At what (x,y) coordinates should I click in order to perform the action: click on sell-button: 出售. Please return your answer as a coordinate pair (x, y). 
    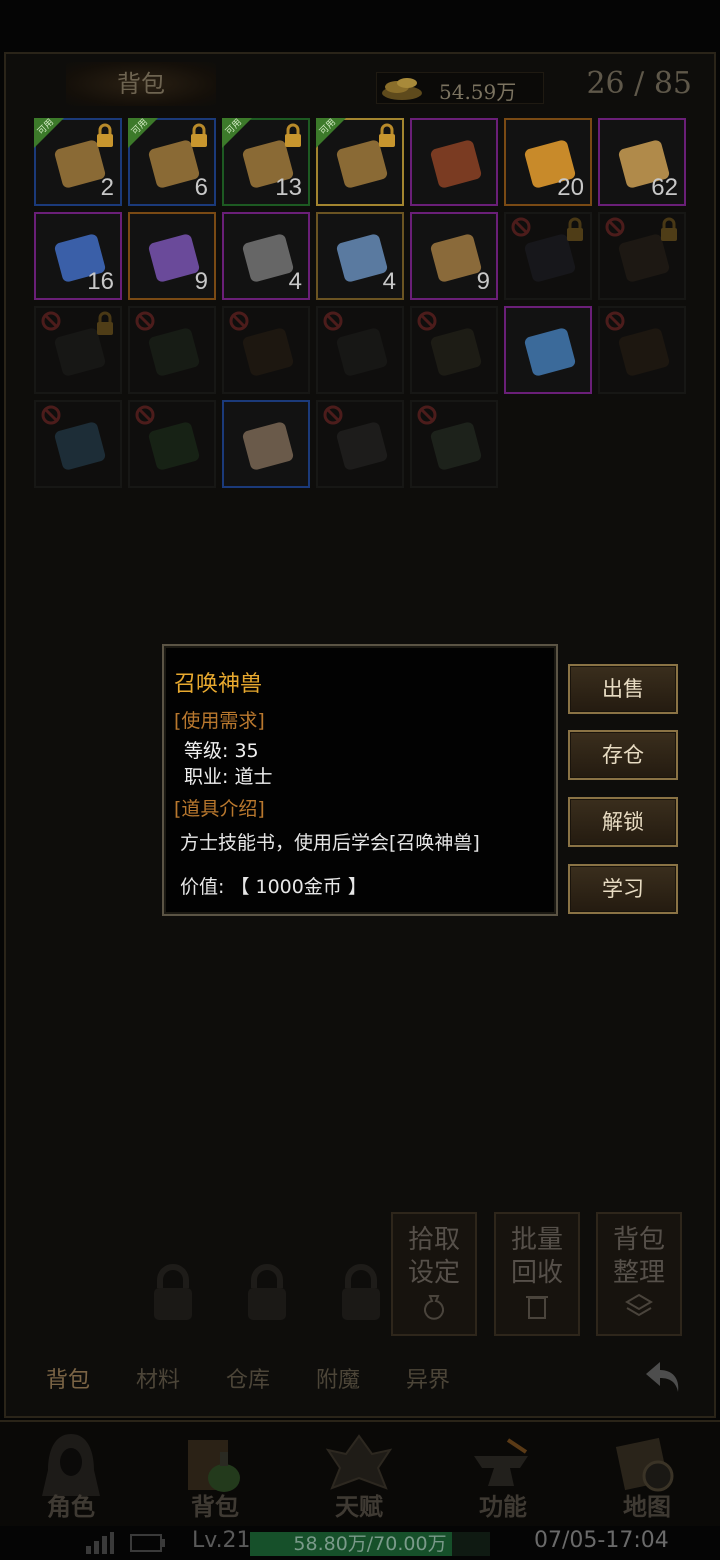
    Looking at the image, I should click on (623, 689).